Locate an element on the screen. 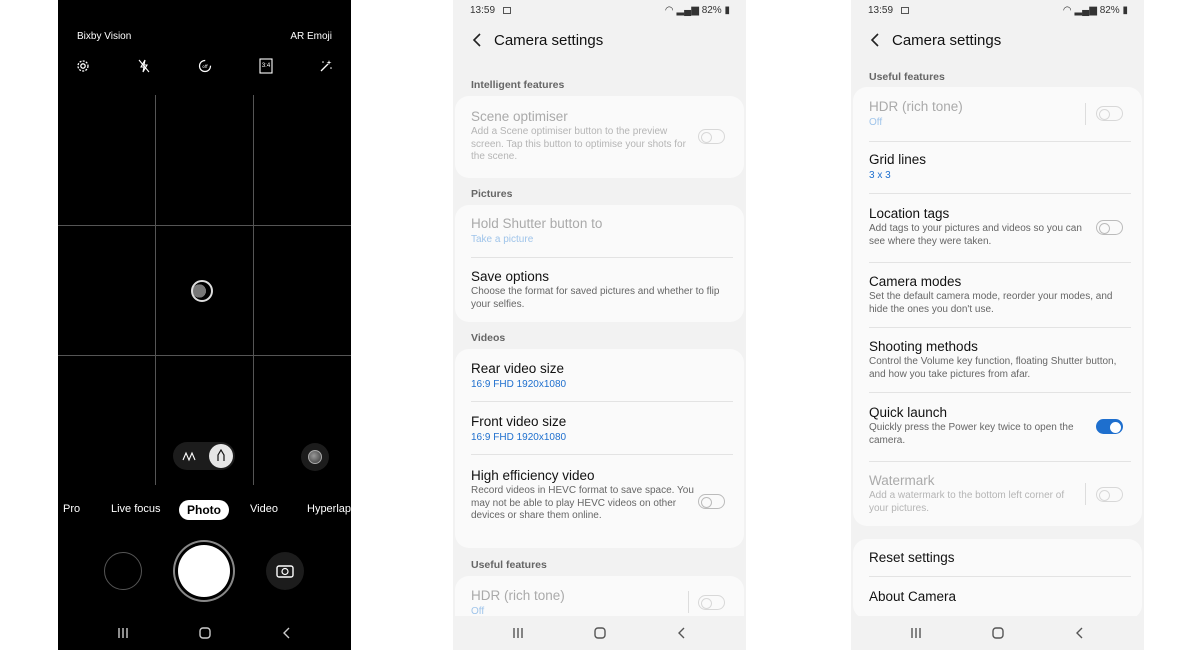  mode-pro: Pro is located at coordinates (71, 509).